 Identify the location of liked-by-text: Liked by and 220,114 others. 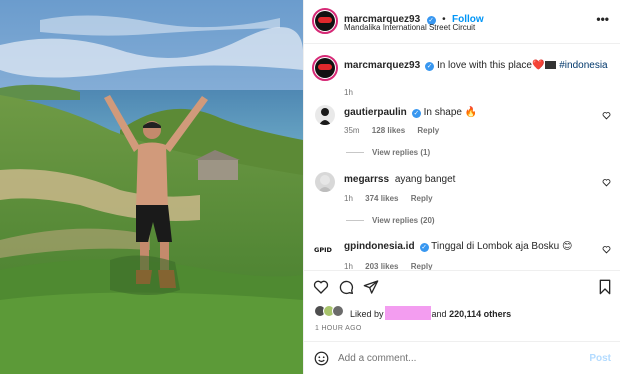
(430, 313).